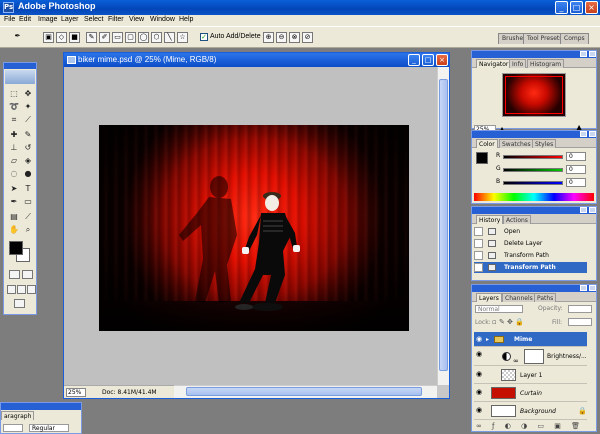  What do you see at coordinates (576, 7) in the screenshot?
I see `maximize-button: □` at bounding box center [576, 7].